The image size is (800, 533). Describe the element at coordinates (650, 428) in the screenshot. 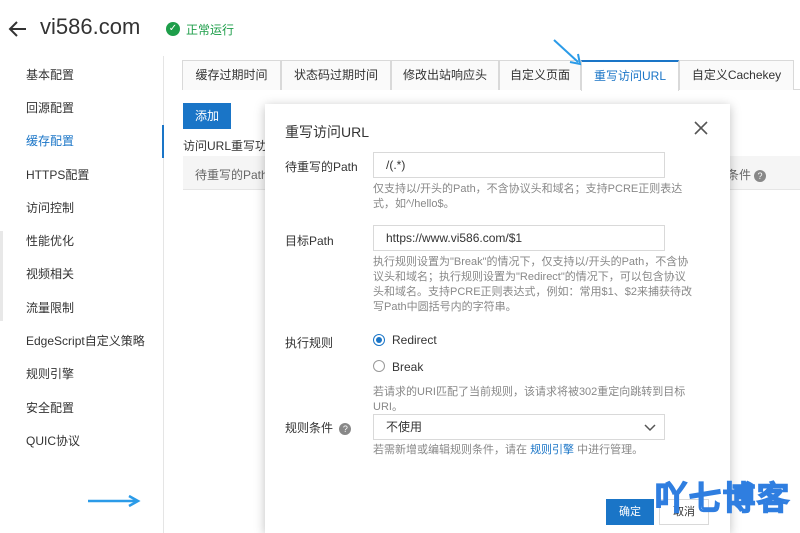

I see `chevron-down-icon` at that location.